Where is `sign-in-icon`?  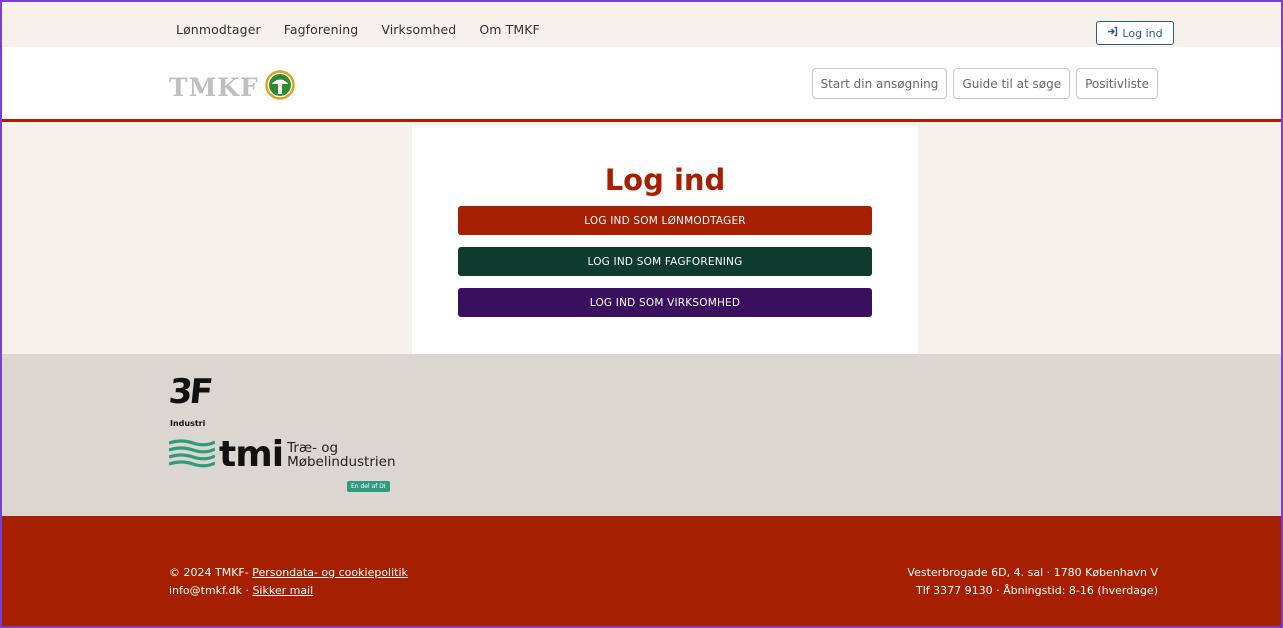 sign-in-icon is located at coordinates (1112, 33).